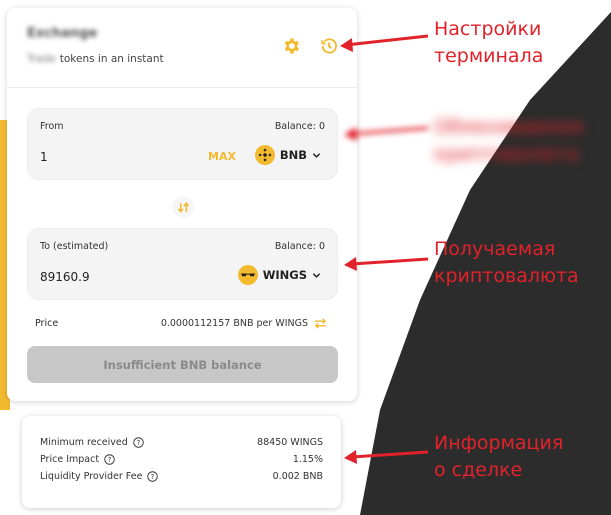 This screenshot has width=611, height=515. What do you see at coordinates (499, 443) in the screenshot?
I see `annotation-line: Информация` at bounding box center [499, 443].